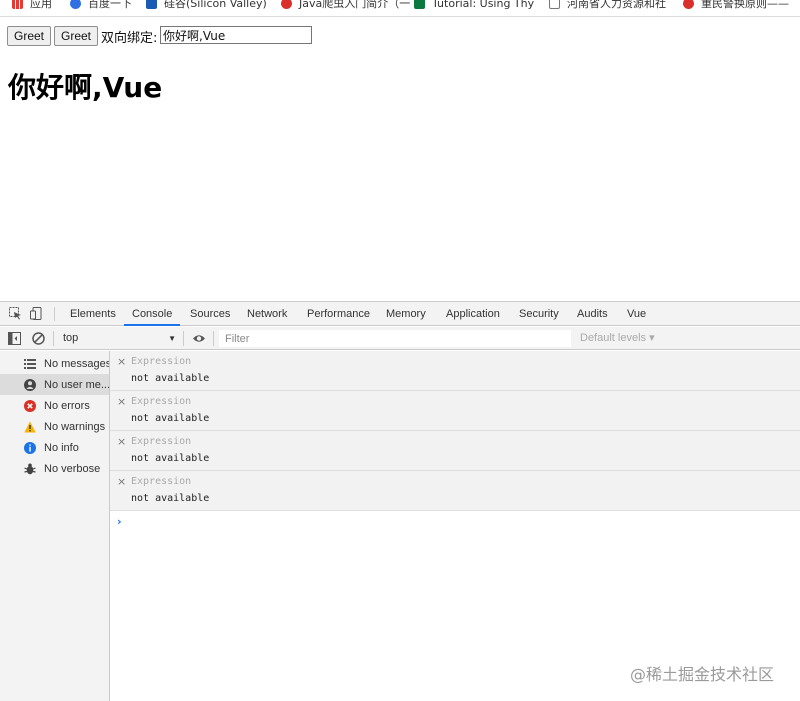  I want to click on inspect-element-icon, so click(15, 313).